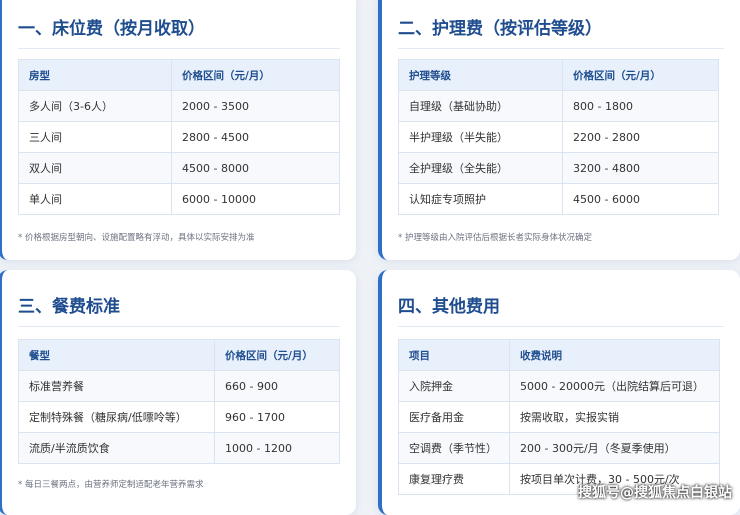 This screenshot has height=515, width=740. What do you see at coordinates (561, 309) in the screenshot?
I see `other-fee-title: 四、其他费用` at bounding box center [561, 309].